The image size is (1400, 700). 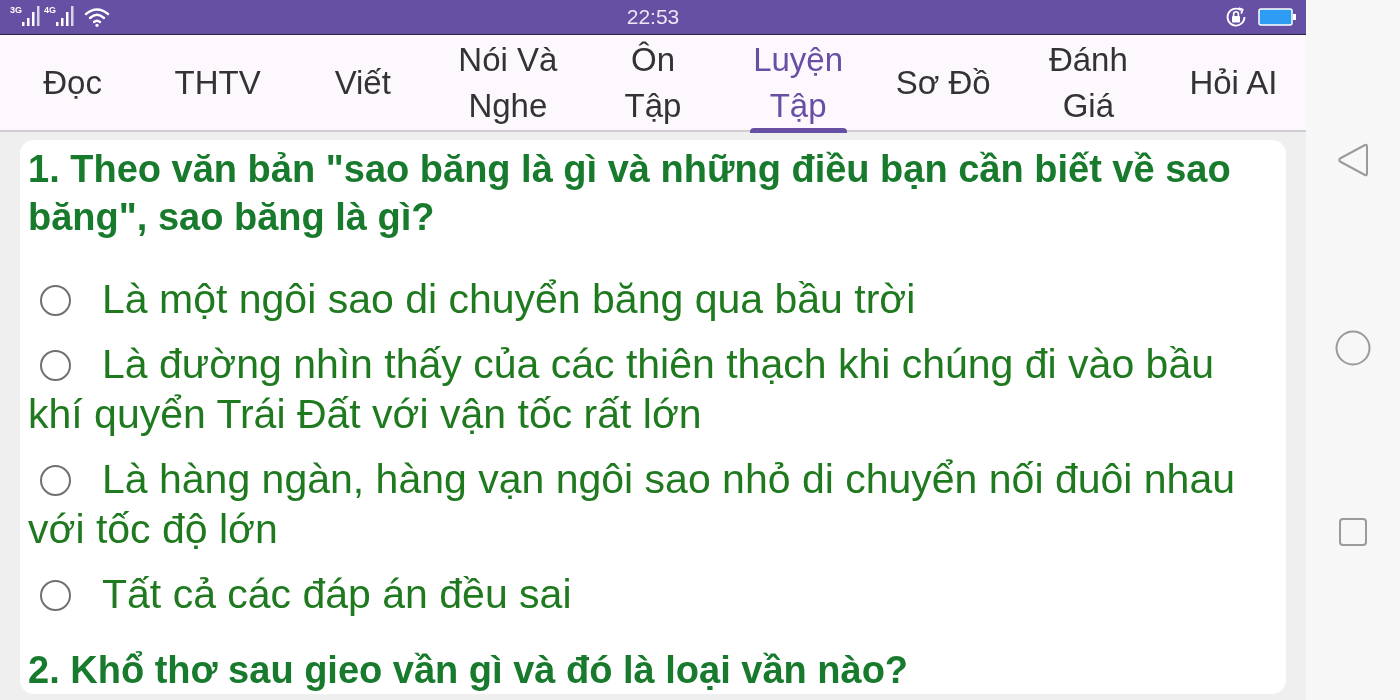 I want to click on rotation-lock-icon, so click(x=1236, y=17).